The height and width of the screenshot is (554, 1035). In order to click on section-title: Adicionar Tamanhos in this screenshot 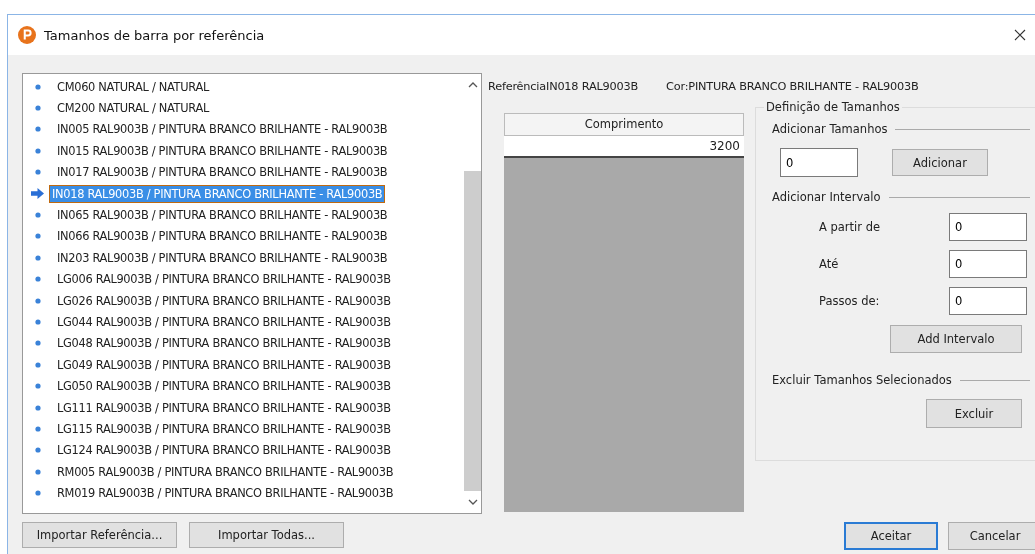, I will do `click(830, 129)`.